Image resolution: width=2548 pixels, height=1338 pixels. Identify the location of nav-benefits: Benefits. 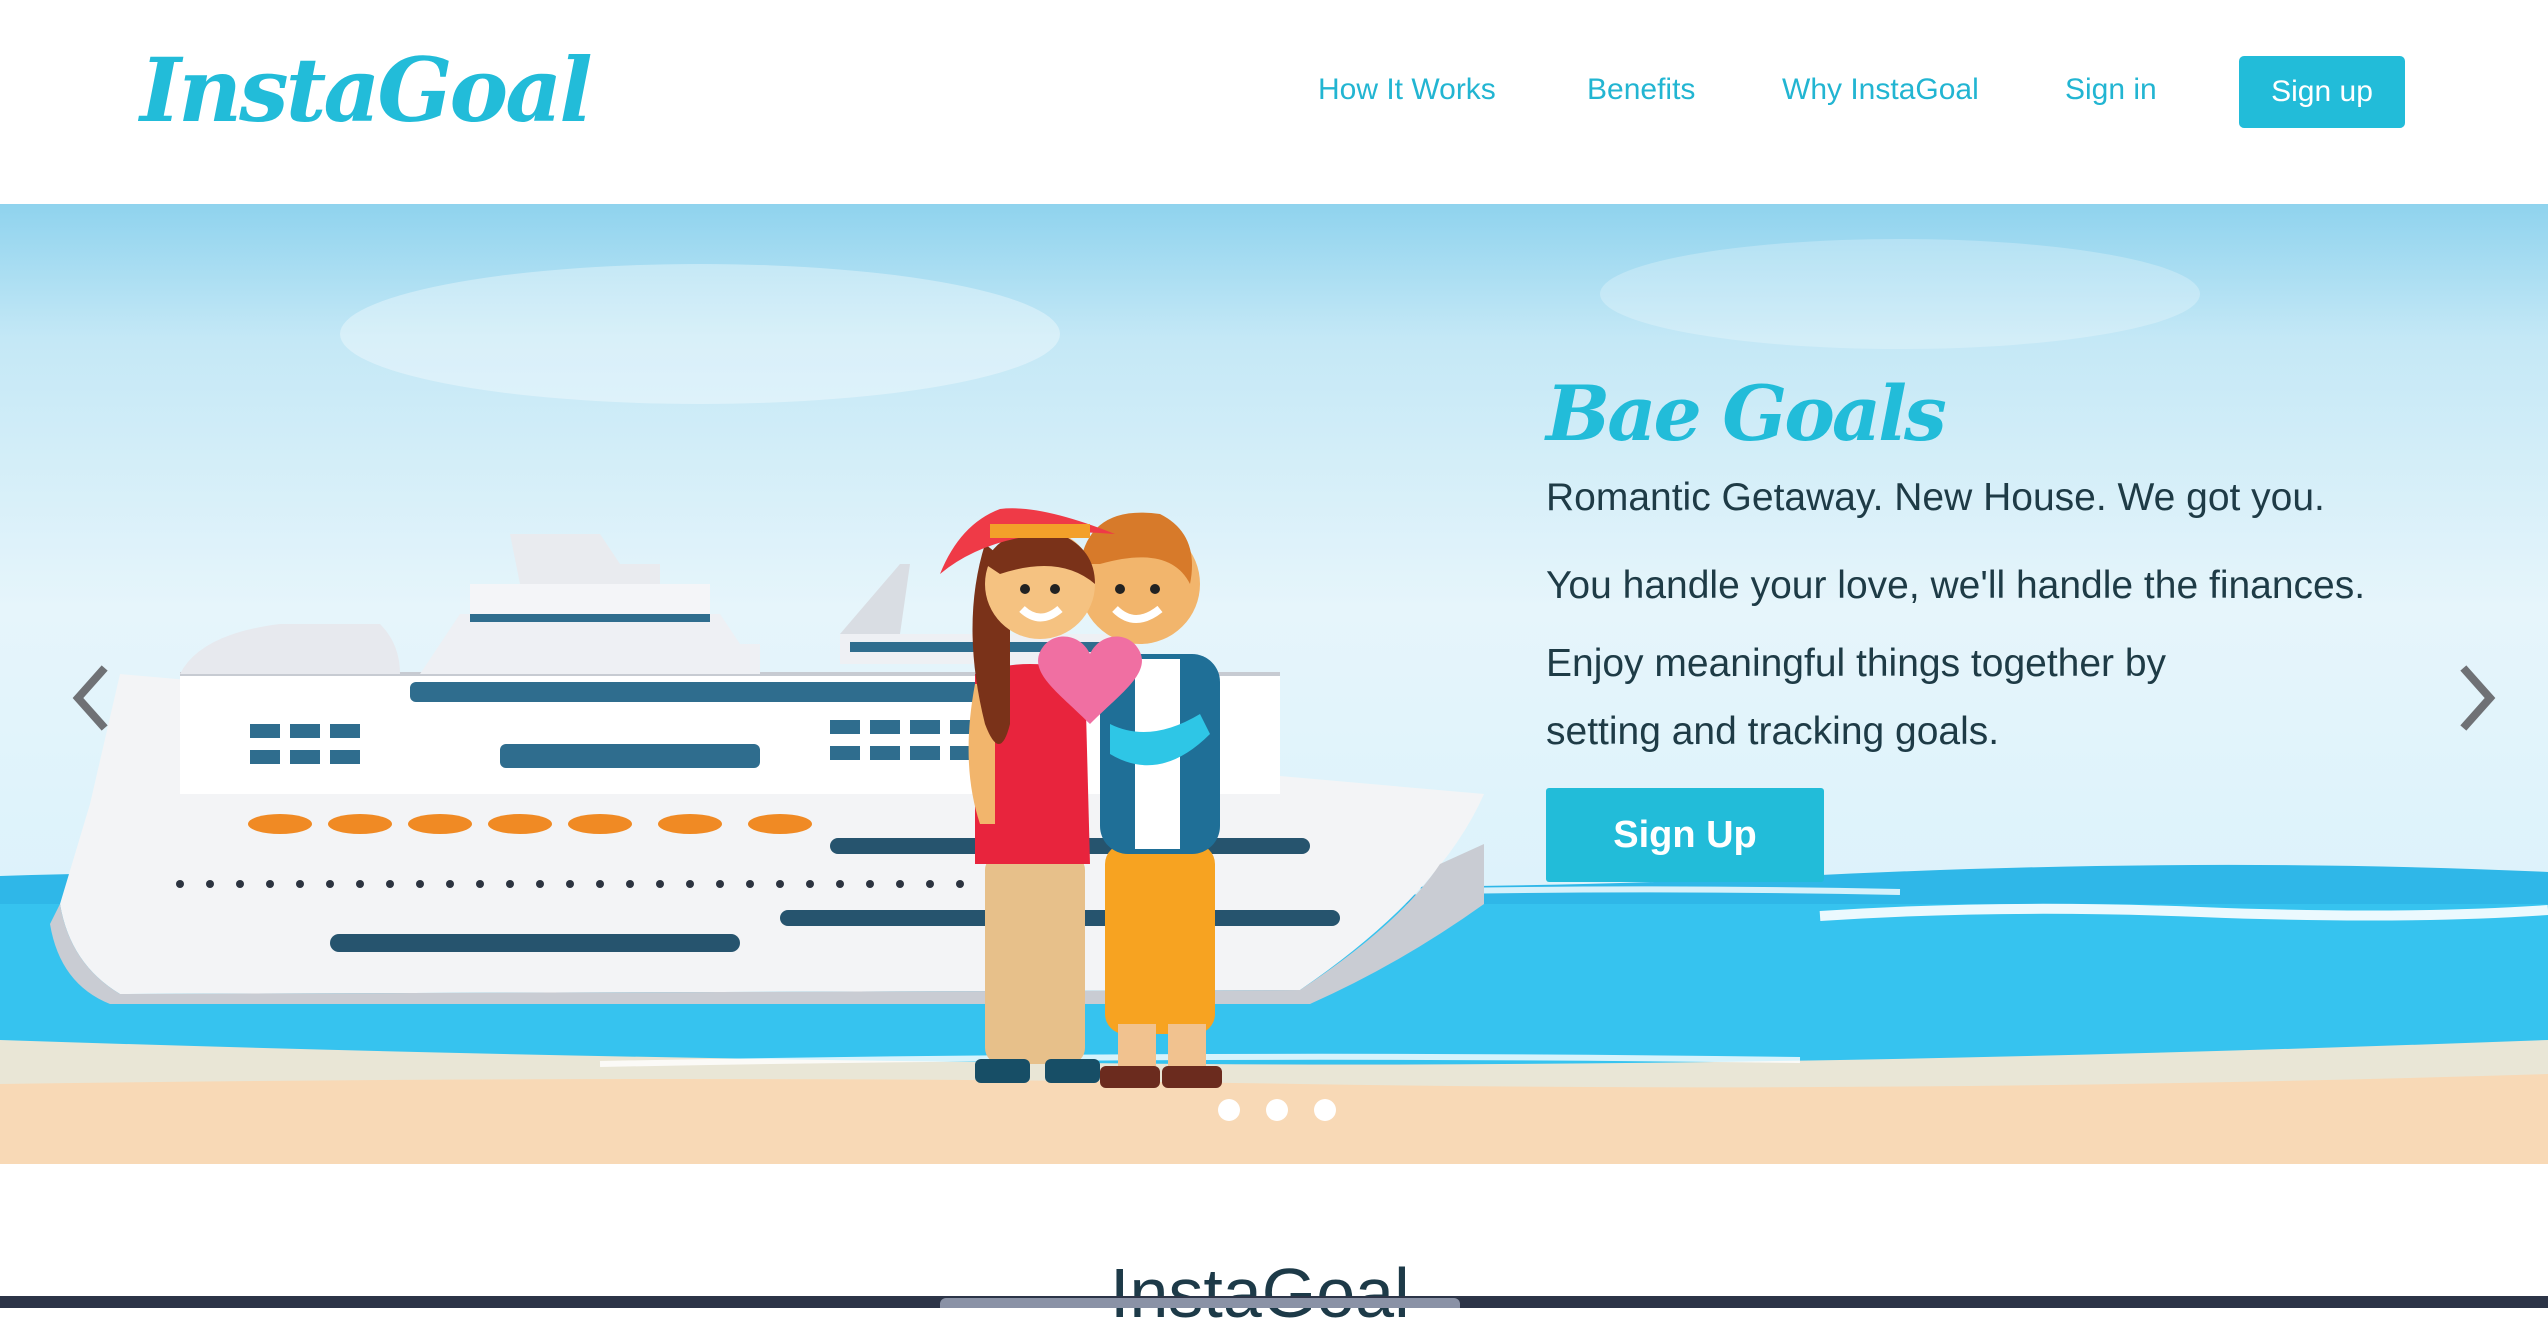
(1641, 90).